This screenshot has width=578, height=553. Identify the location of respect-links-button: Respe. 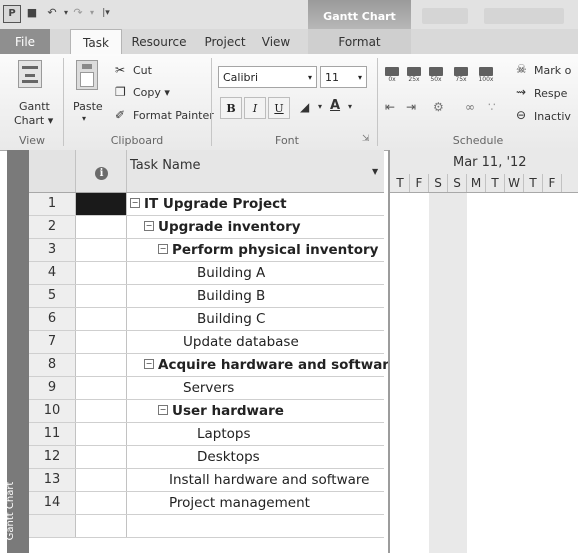
(550, 93).